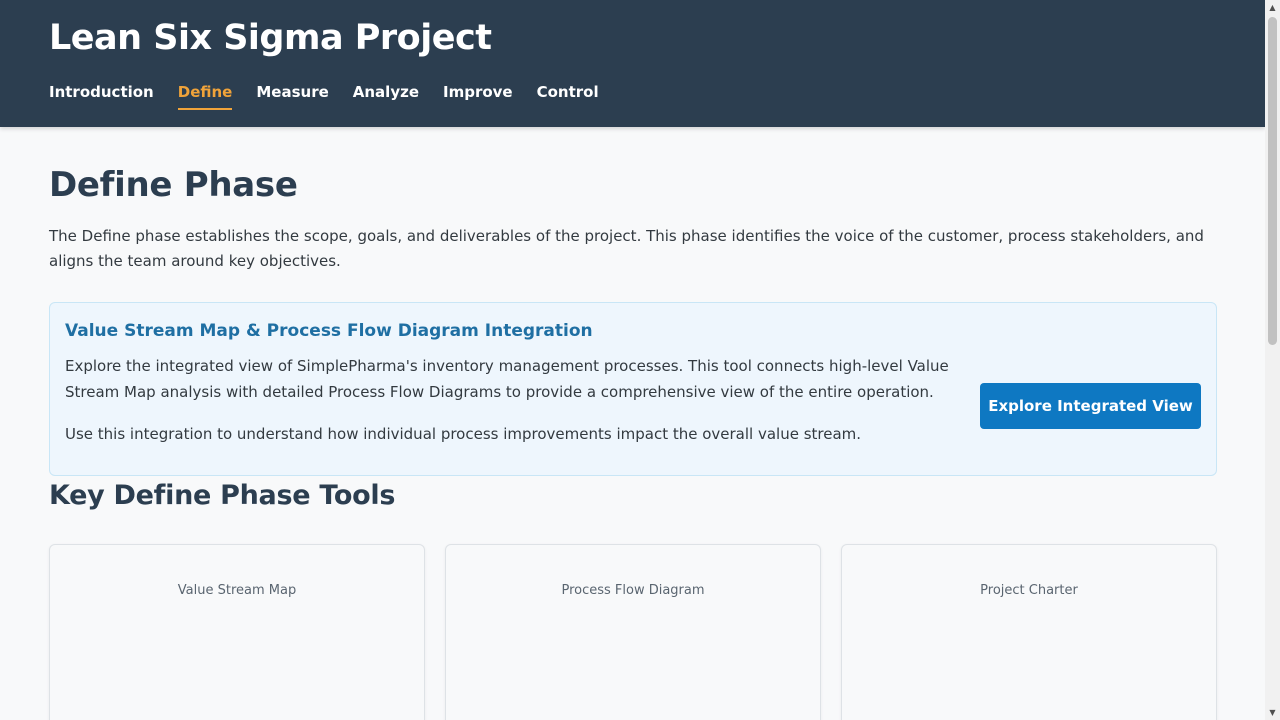 The image size is (1280, 720). Describe the element at coordinates (292, 96) in the screenshot. I see `nav-measure: Measure` at that location.